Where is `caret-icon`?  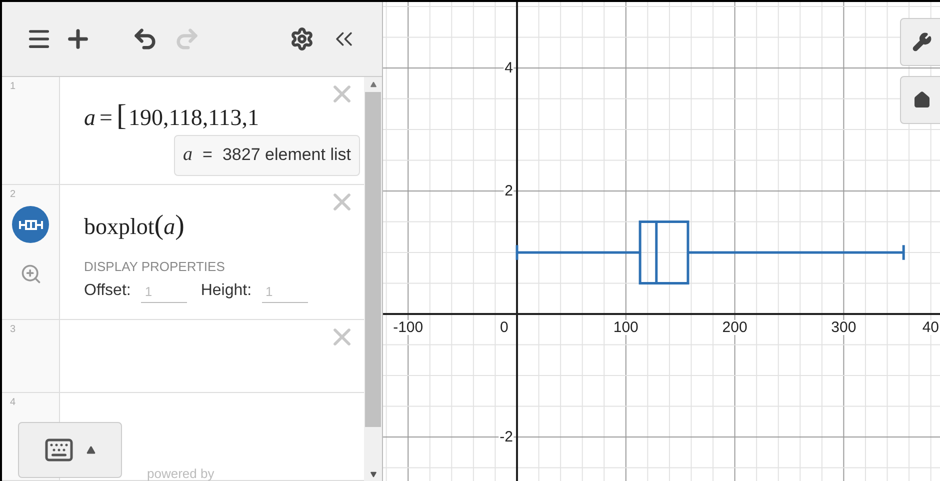 caret-icon is located at coordinates (91, 450).